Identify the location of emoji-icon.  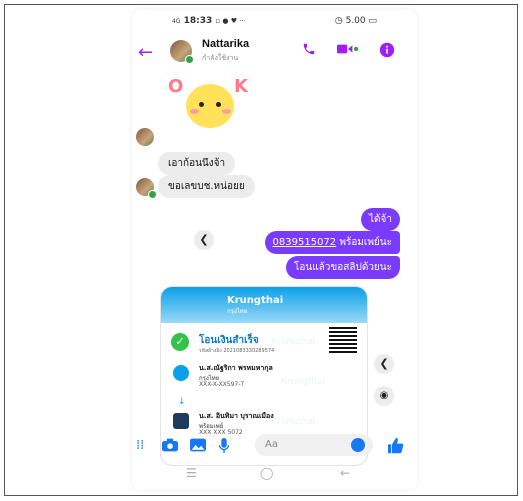
(358, 445).